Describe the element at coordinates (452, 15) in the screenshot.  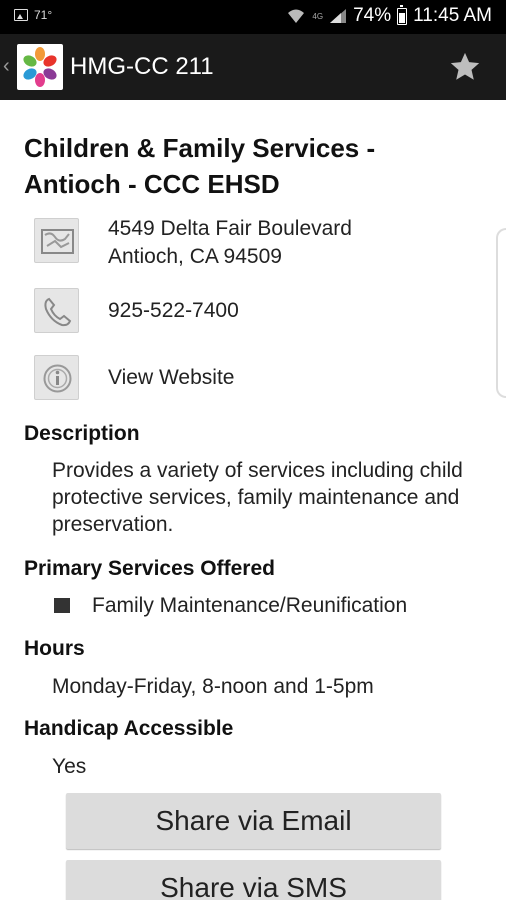
I see `clock: 11:45 AM` at that location.